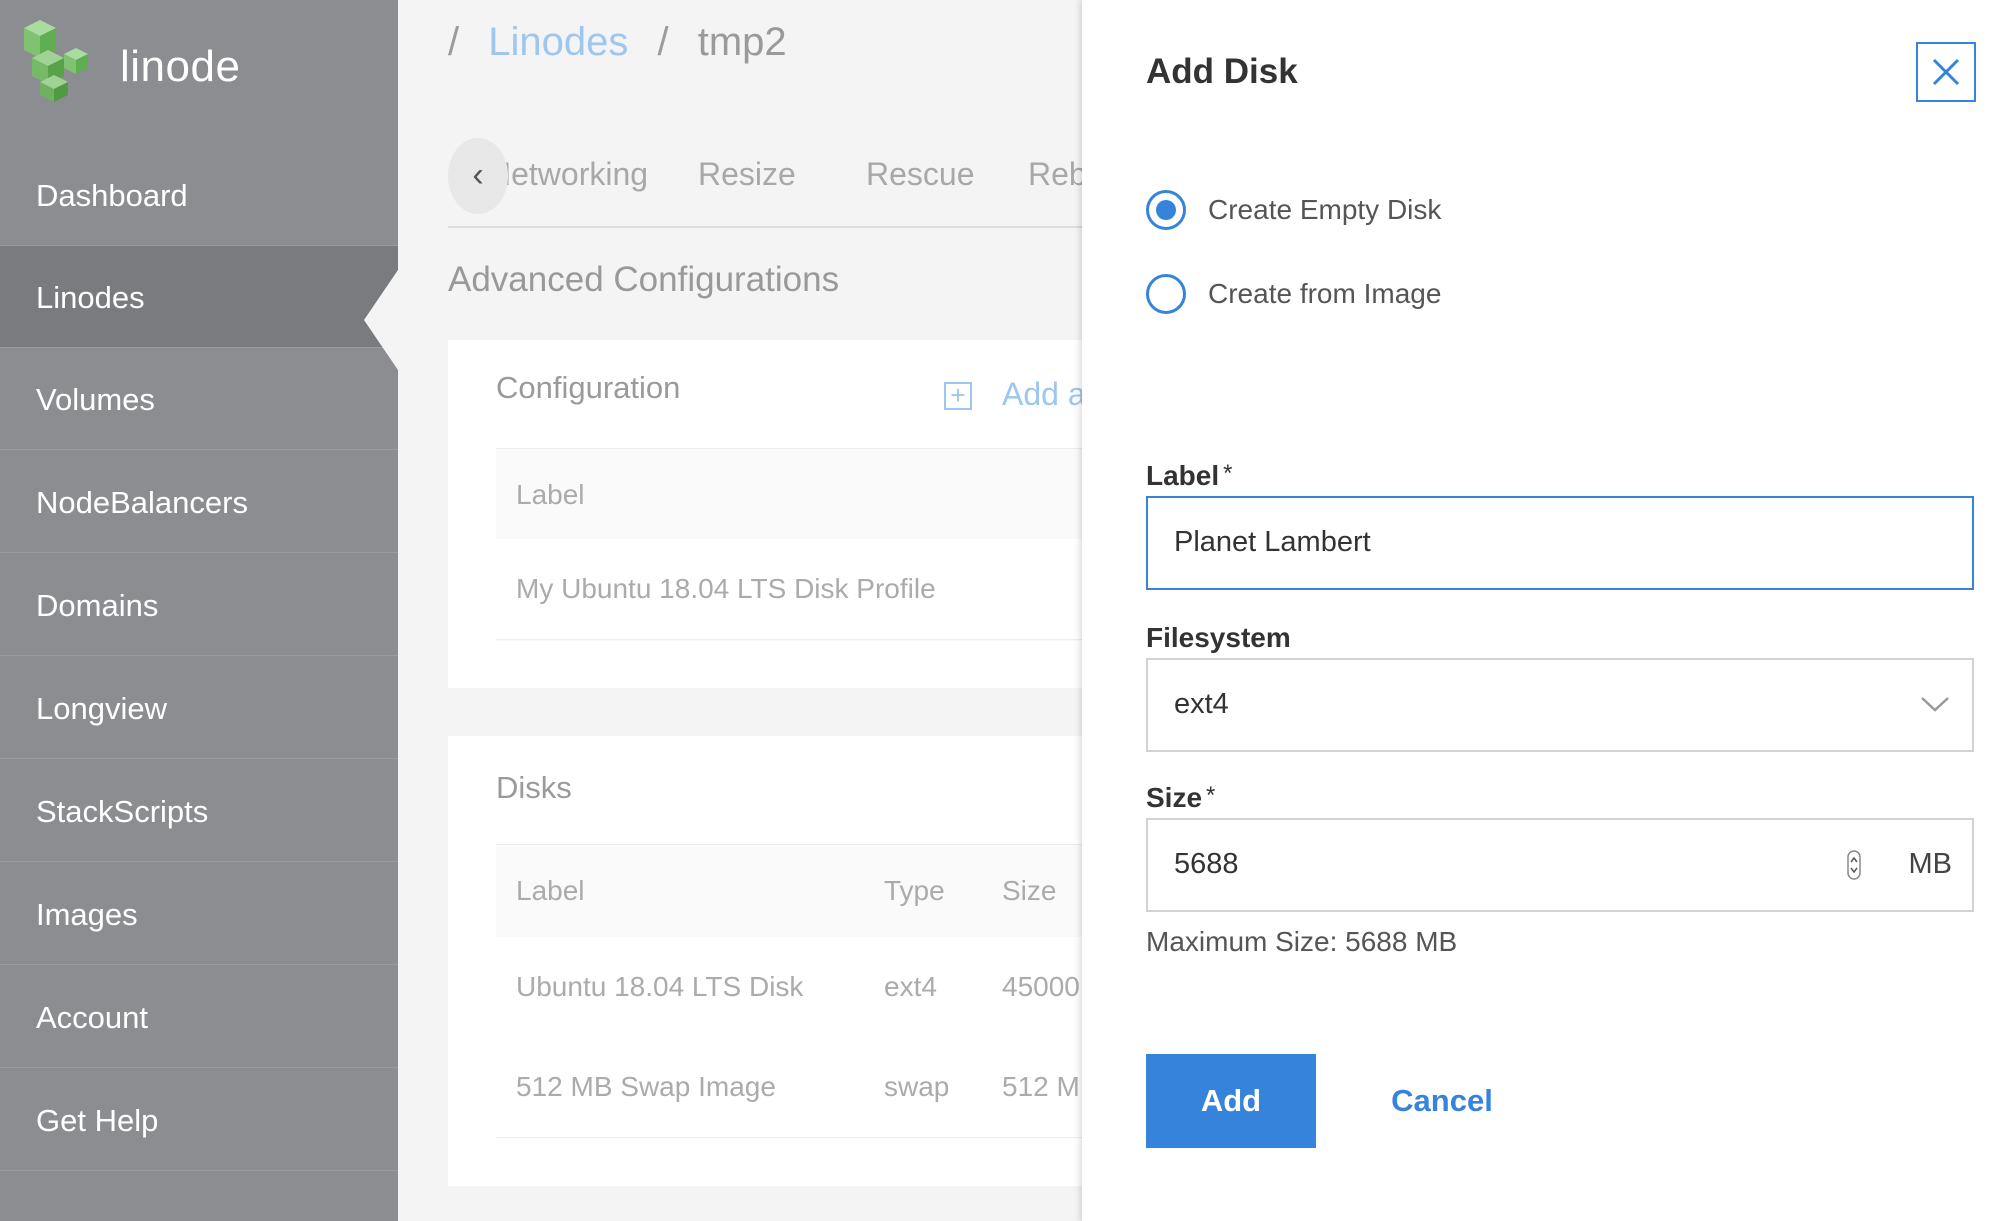 The image size is (2016, 1221). Describe the element at coordinates (92, 1017) in the screenshot. I see `sidebar-item-label: Account` at that location.